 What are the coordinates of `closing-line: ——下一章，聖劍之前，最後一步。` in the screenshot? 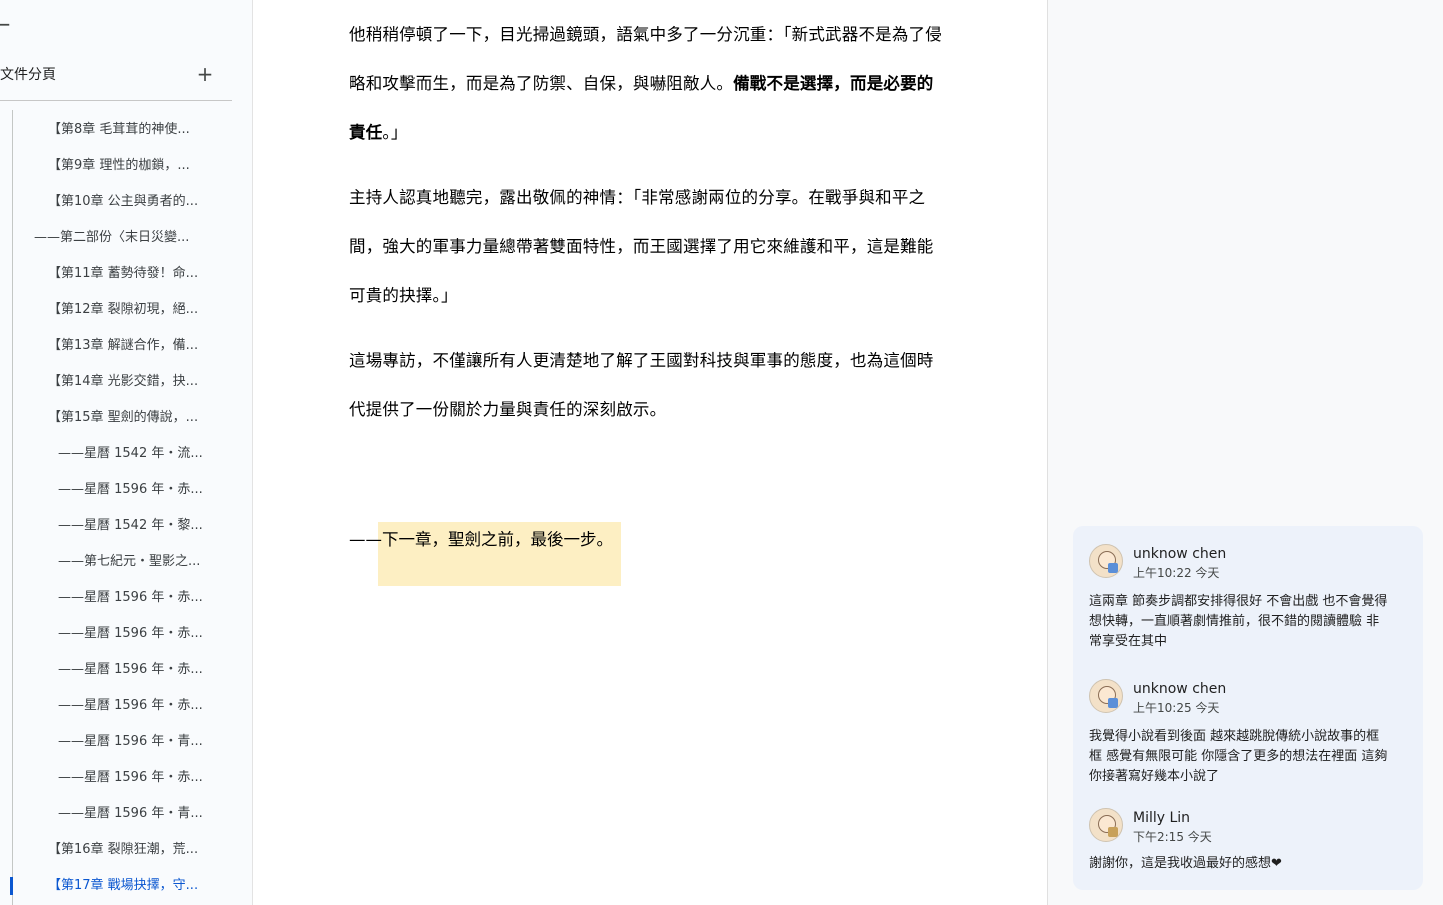 It's located at (481, 539).